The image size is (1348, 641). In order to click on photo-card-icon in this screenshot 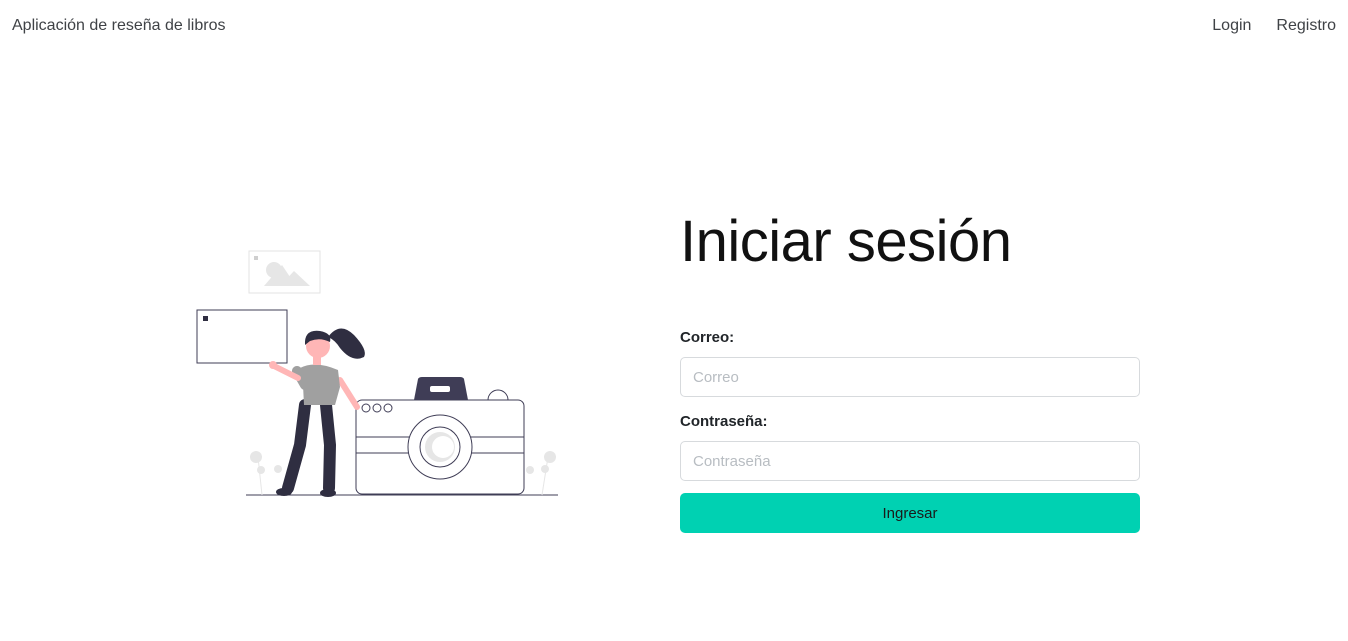, I will do `click(242, 336)`.